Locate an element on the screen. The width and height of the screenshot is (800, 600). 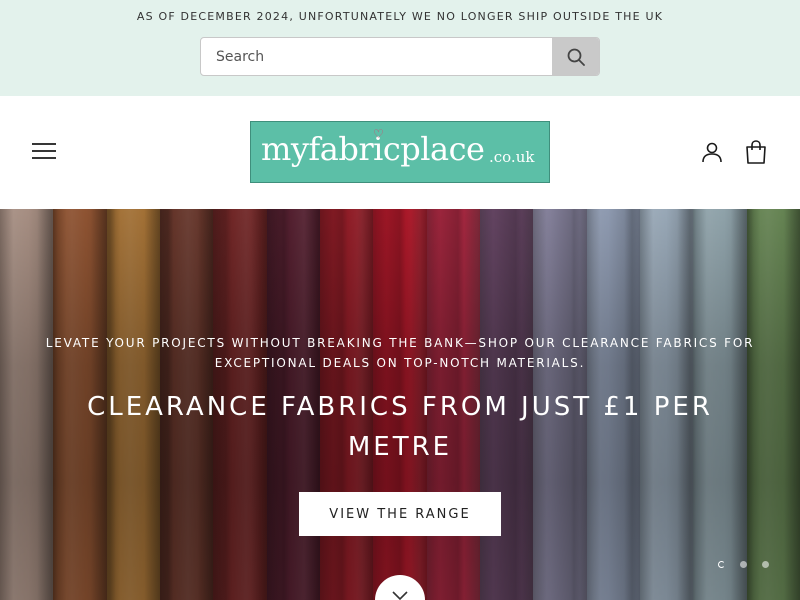
hamburger-menu-icon is located at coordinates (44, 151).